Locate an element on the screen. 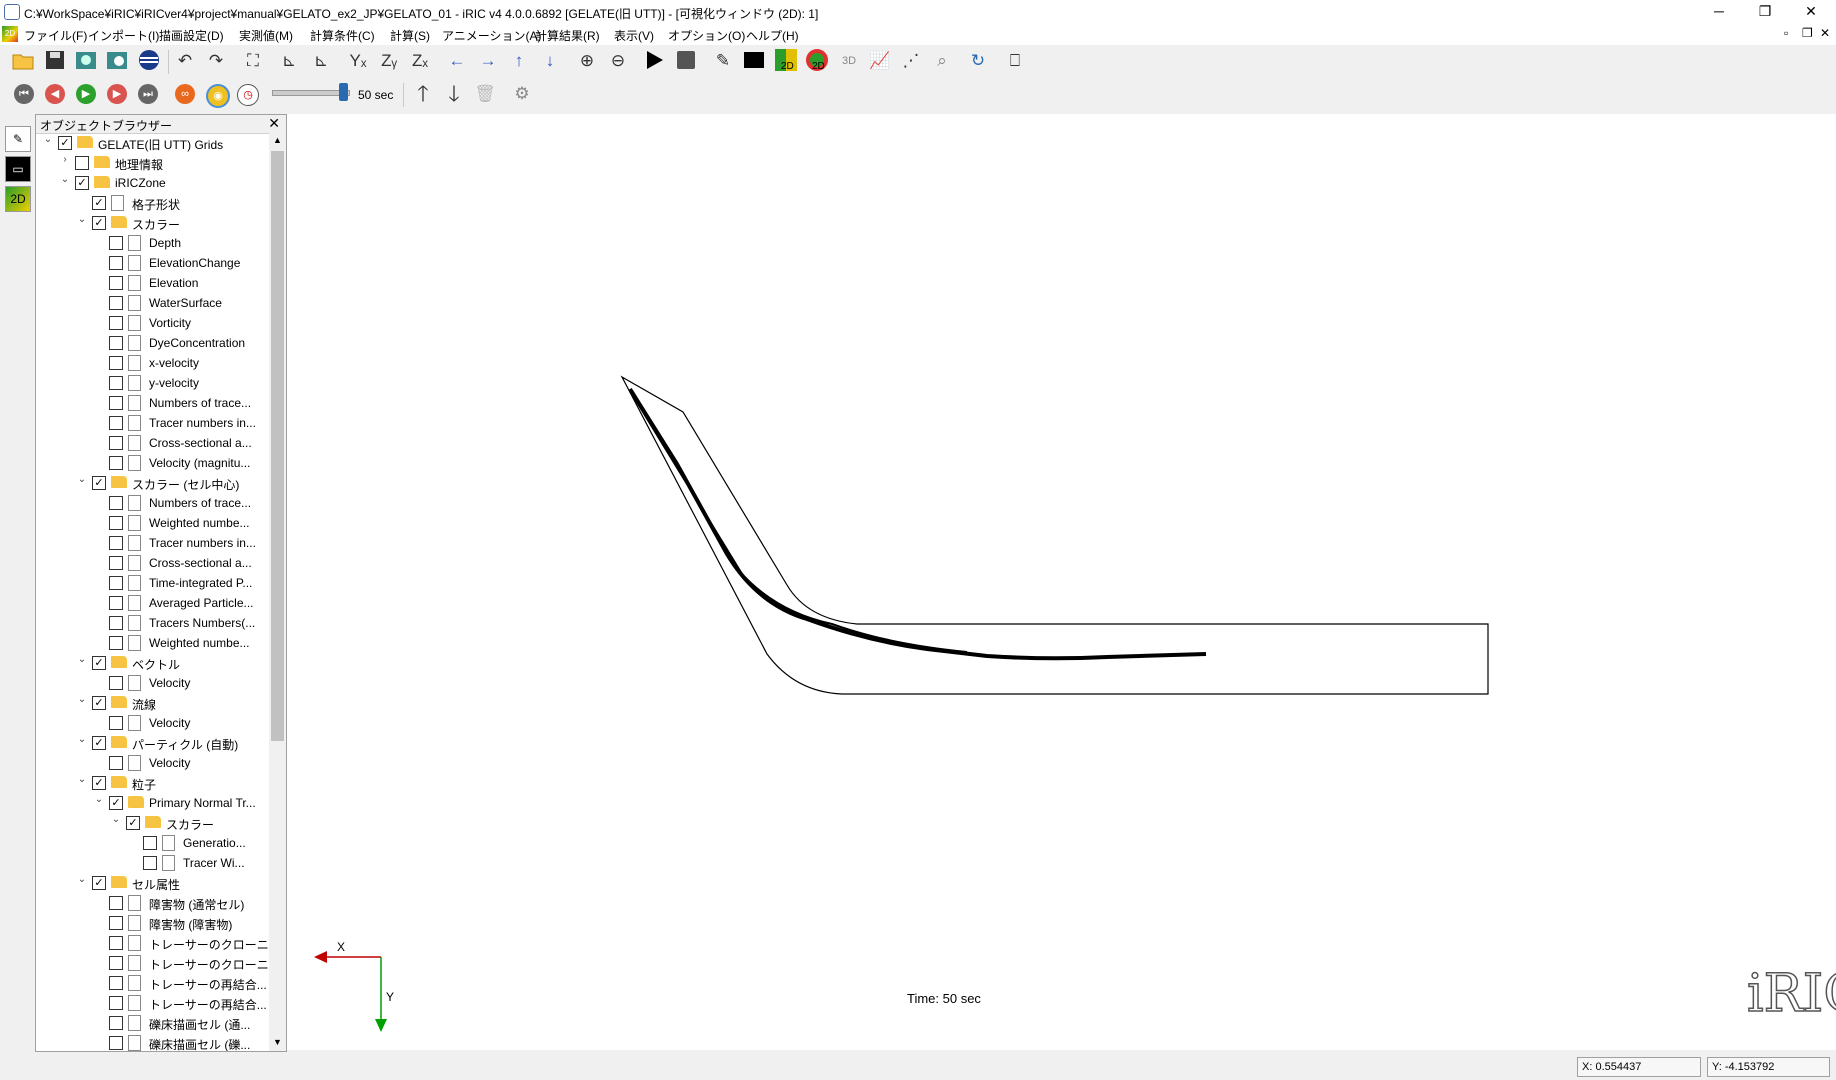 This screenshot has height=1080, width=1836. tree-row: ElevationChange is located at coordinates (152, 263).